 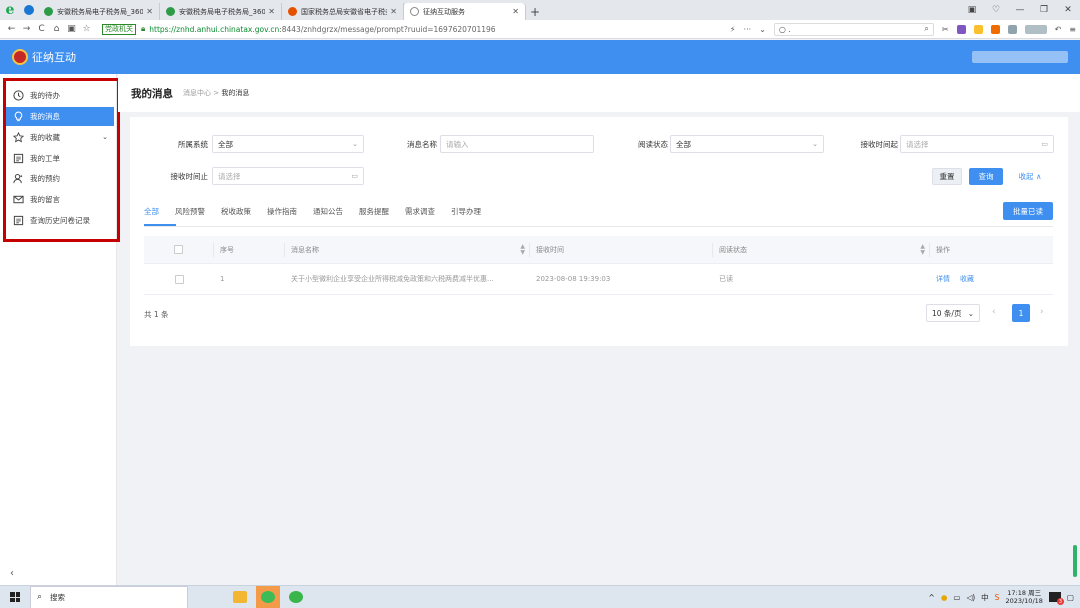 What do you see at coordinates (12, 573) in the screenshot?
I see `collapse-sidebar-icon: ‹` at bounding box center [12, 573].